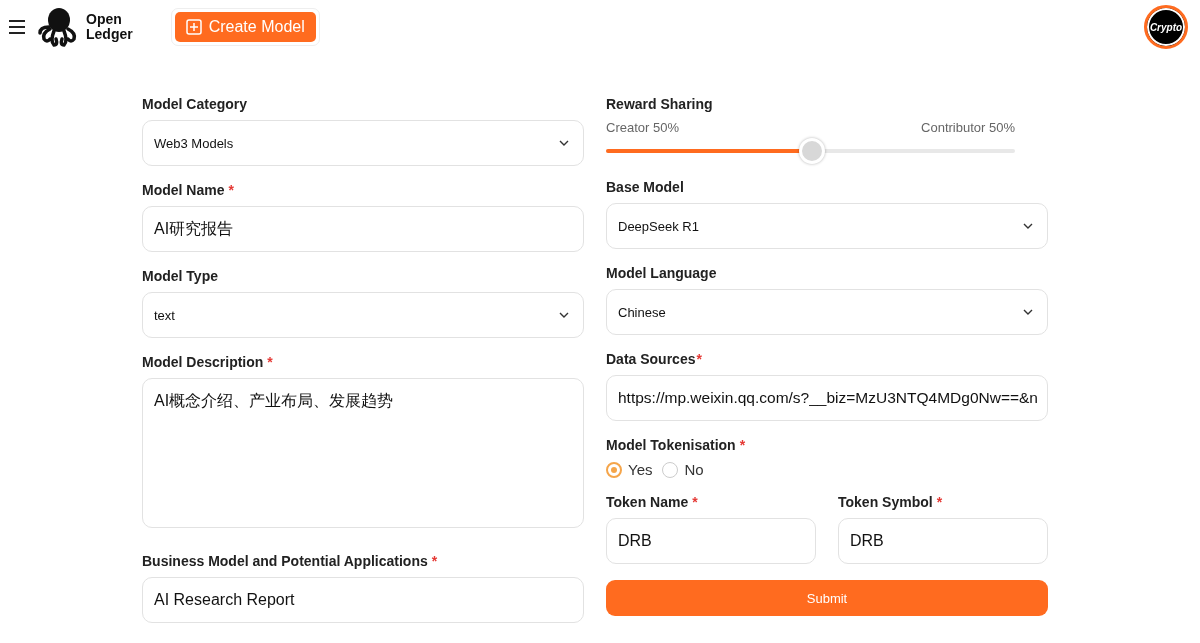 The width and height of the screenshot is (1200, 643). Describe the element at coordinates (642, 127) in the screenshot. I see `creator-share-text: Creator 50%` at that location.